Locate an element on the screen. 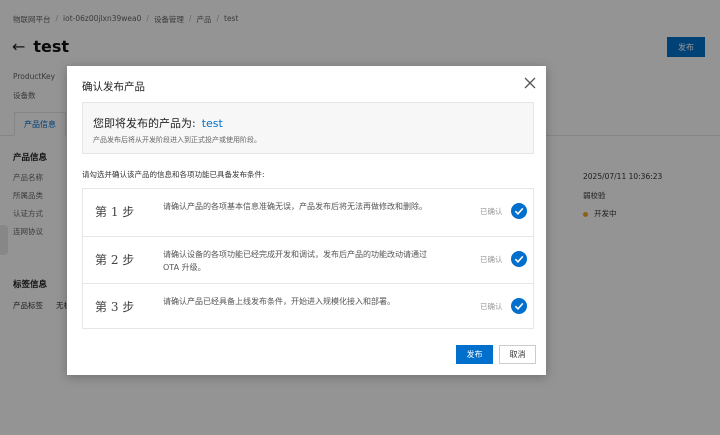  summary-heading: 您即将发布的产品为: test is located at coordinates (158, 123).